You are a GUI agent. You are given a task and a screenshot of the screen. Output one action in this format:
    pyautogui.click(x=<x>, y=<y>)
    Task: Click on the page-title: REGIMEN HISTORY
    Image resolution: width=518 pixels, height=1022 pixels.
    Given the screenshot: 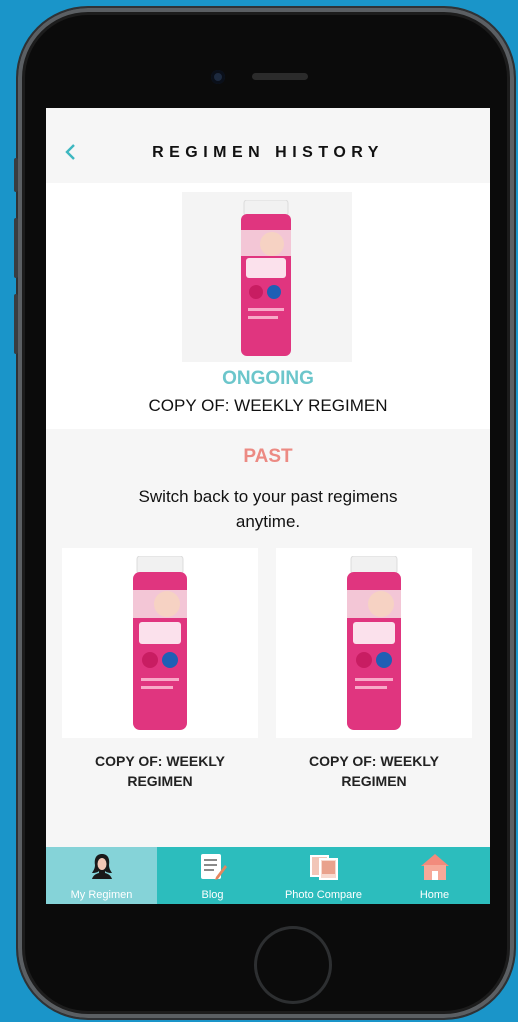 What is the action you would take?
    pyautogui.click(x=268, y=152)
    